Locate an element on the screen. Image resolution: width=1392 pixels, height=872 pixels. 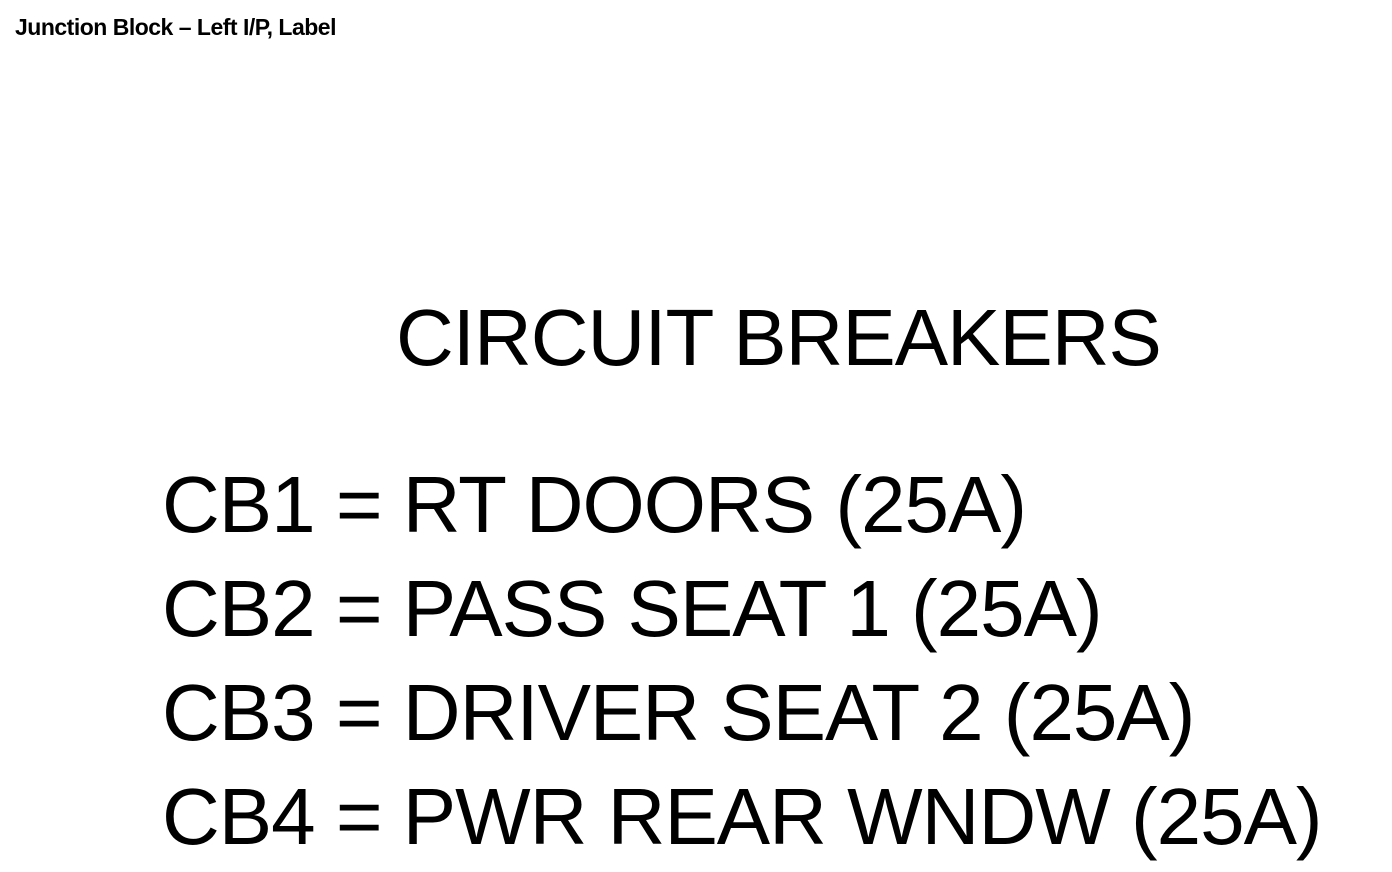
breaker-row-cb1: CB1 = RT DOORS (25A) is located at coordinates (594, 504).